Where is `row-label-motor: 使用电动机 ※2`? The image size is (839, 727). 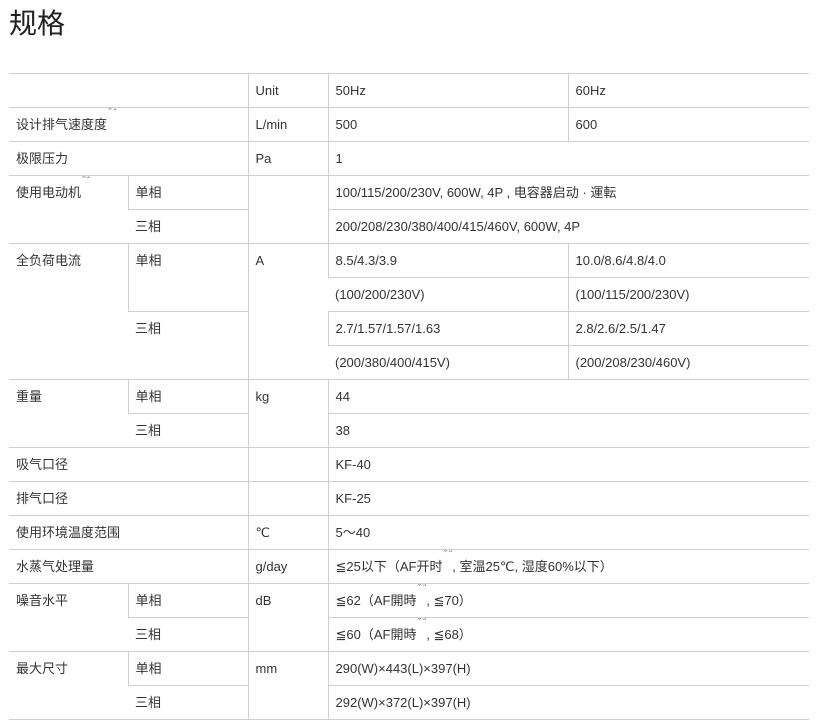
row-label-motor: 使用电动机 ※2 is located at coordinates (68, 209).